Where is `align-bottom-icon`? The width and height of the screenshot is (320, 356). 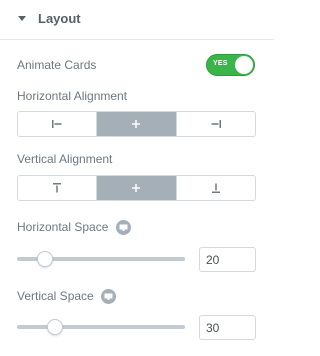
align-bottom-icon is located at coordinates (215, 188).